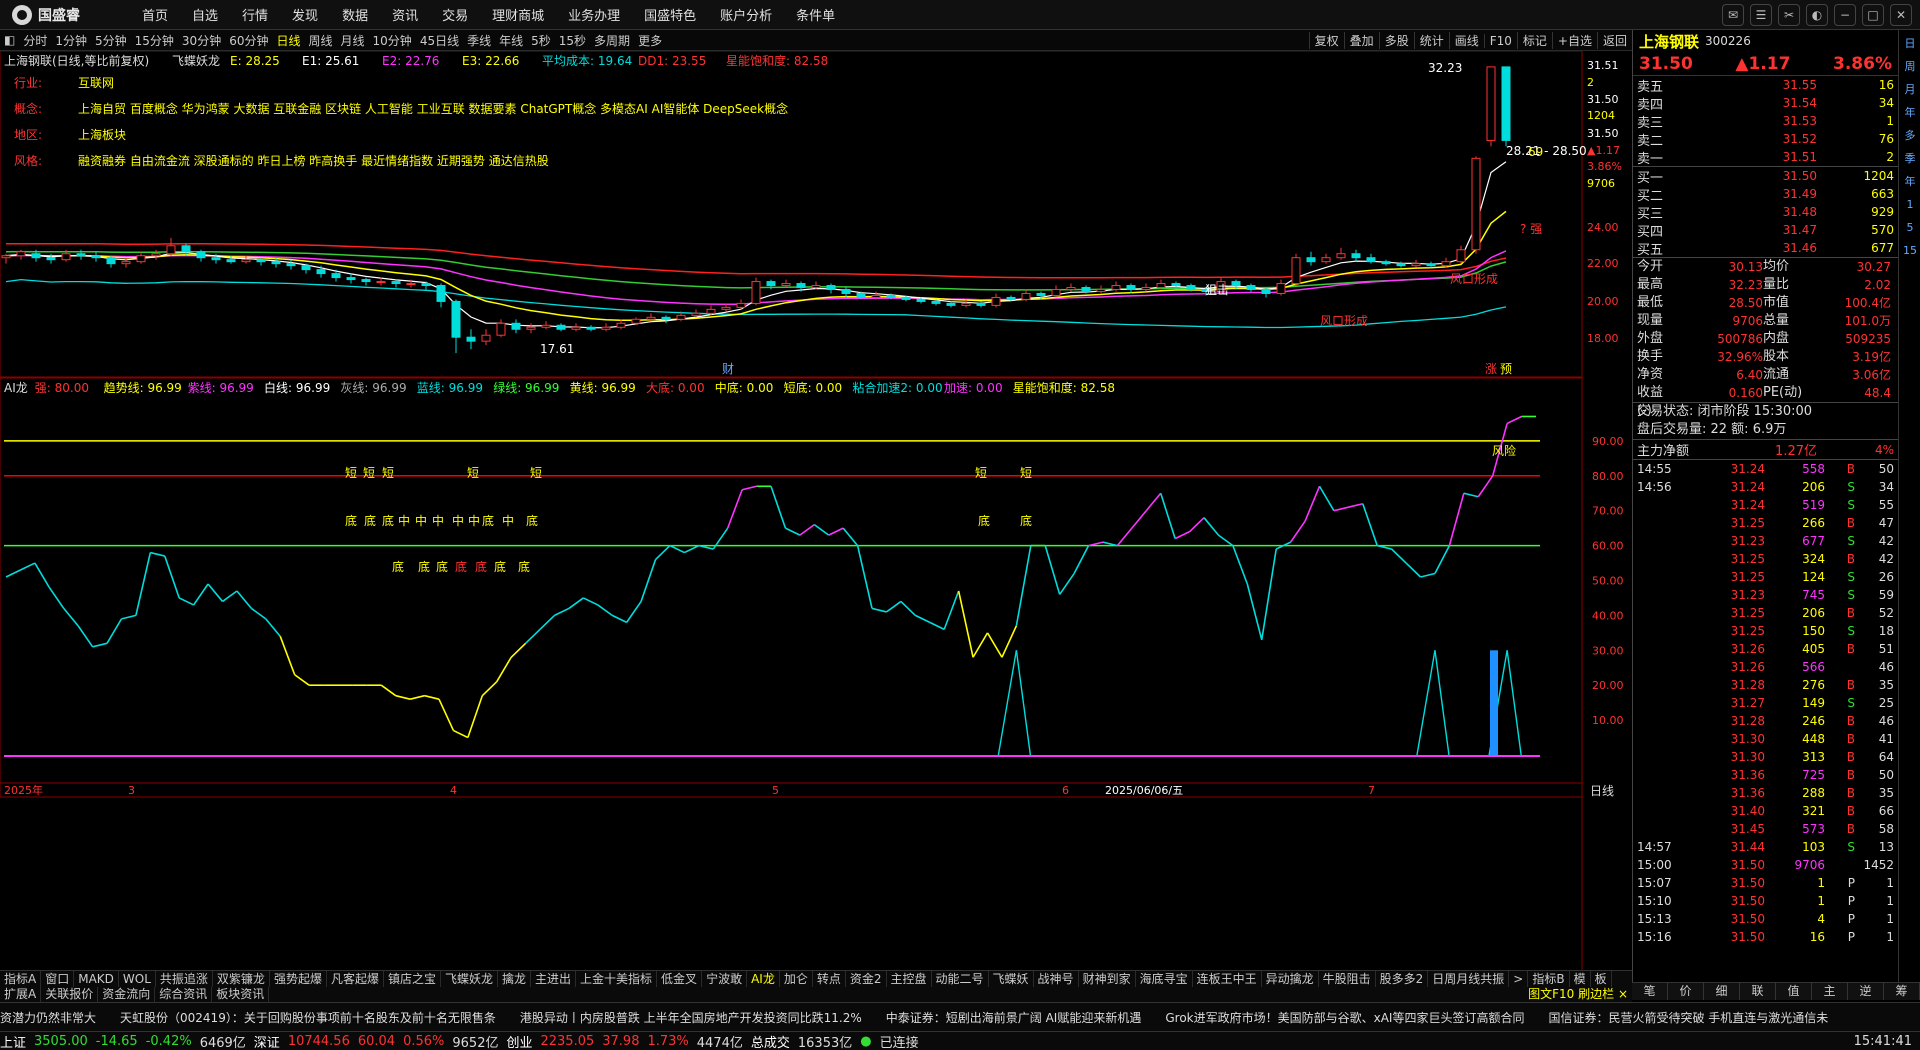 This screenshot has width=1920, height=1050. What do you see at coordinates (71, 40) in the screenshot?
I see `period-tab: 1分钟` at bounding box center [71, 40].